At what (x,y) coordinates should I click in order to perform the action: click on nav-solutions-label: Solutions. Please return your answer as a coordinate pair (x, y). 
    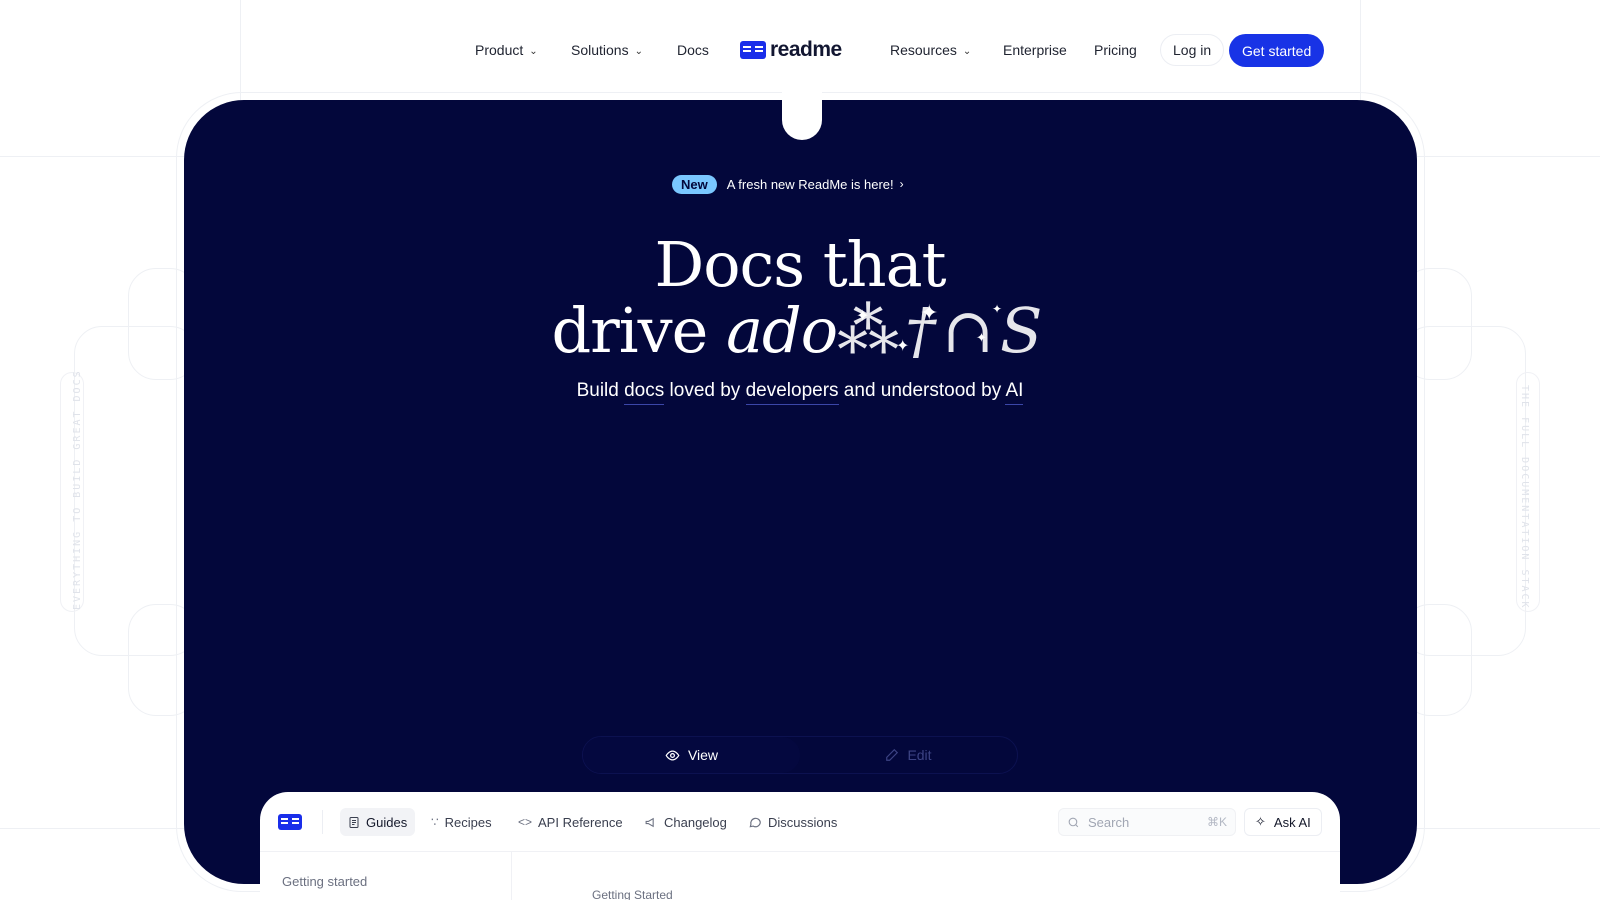
    Looking at the image, I should click on (600, 50).